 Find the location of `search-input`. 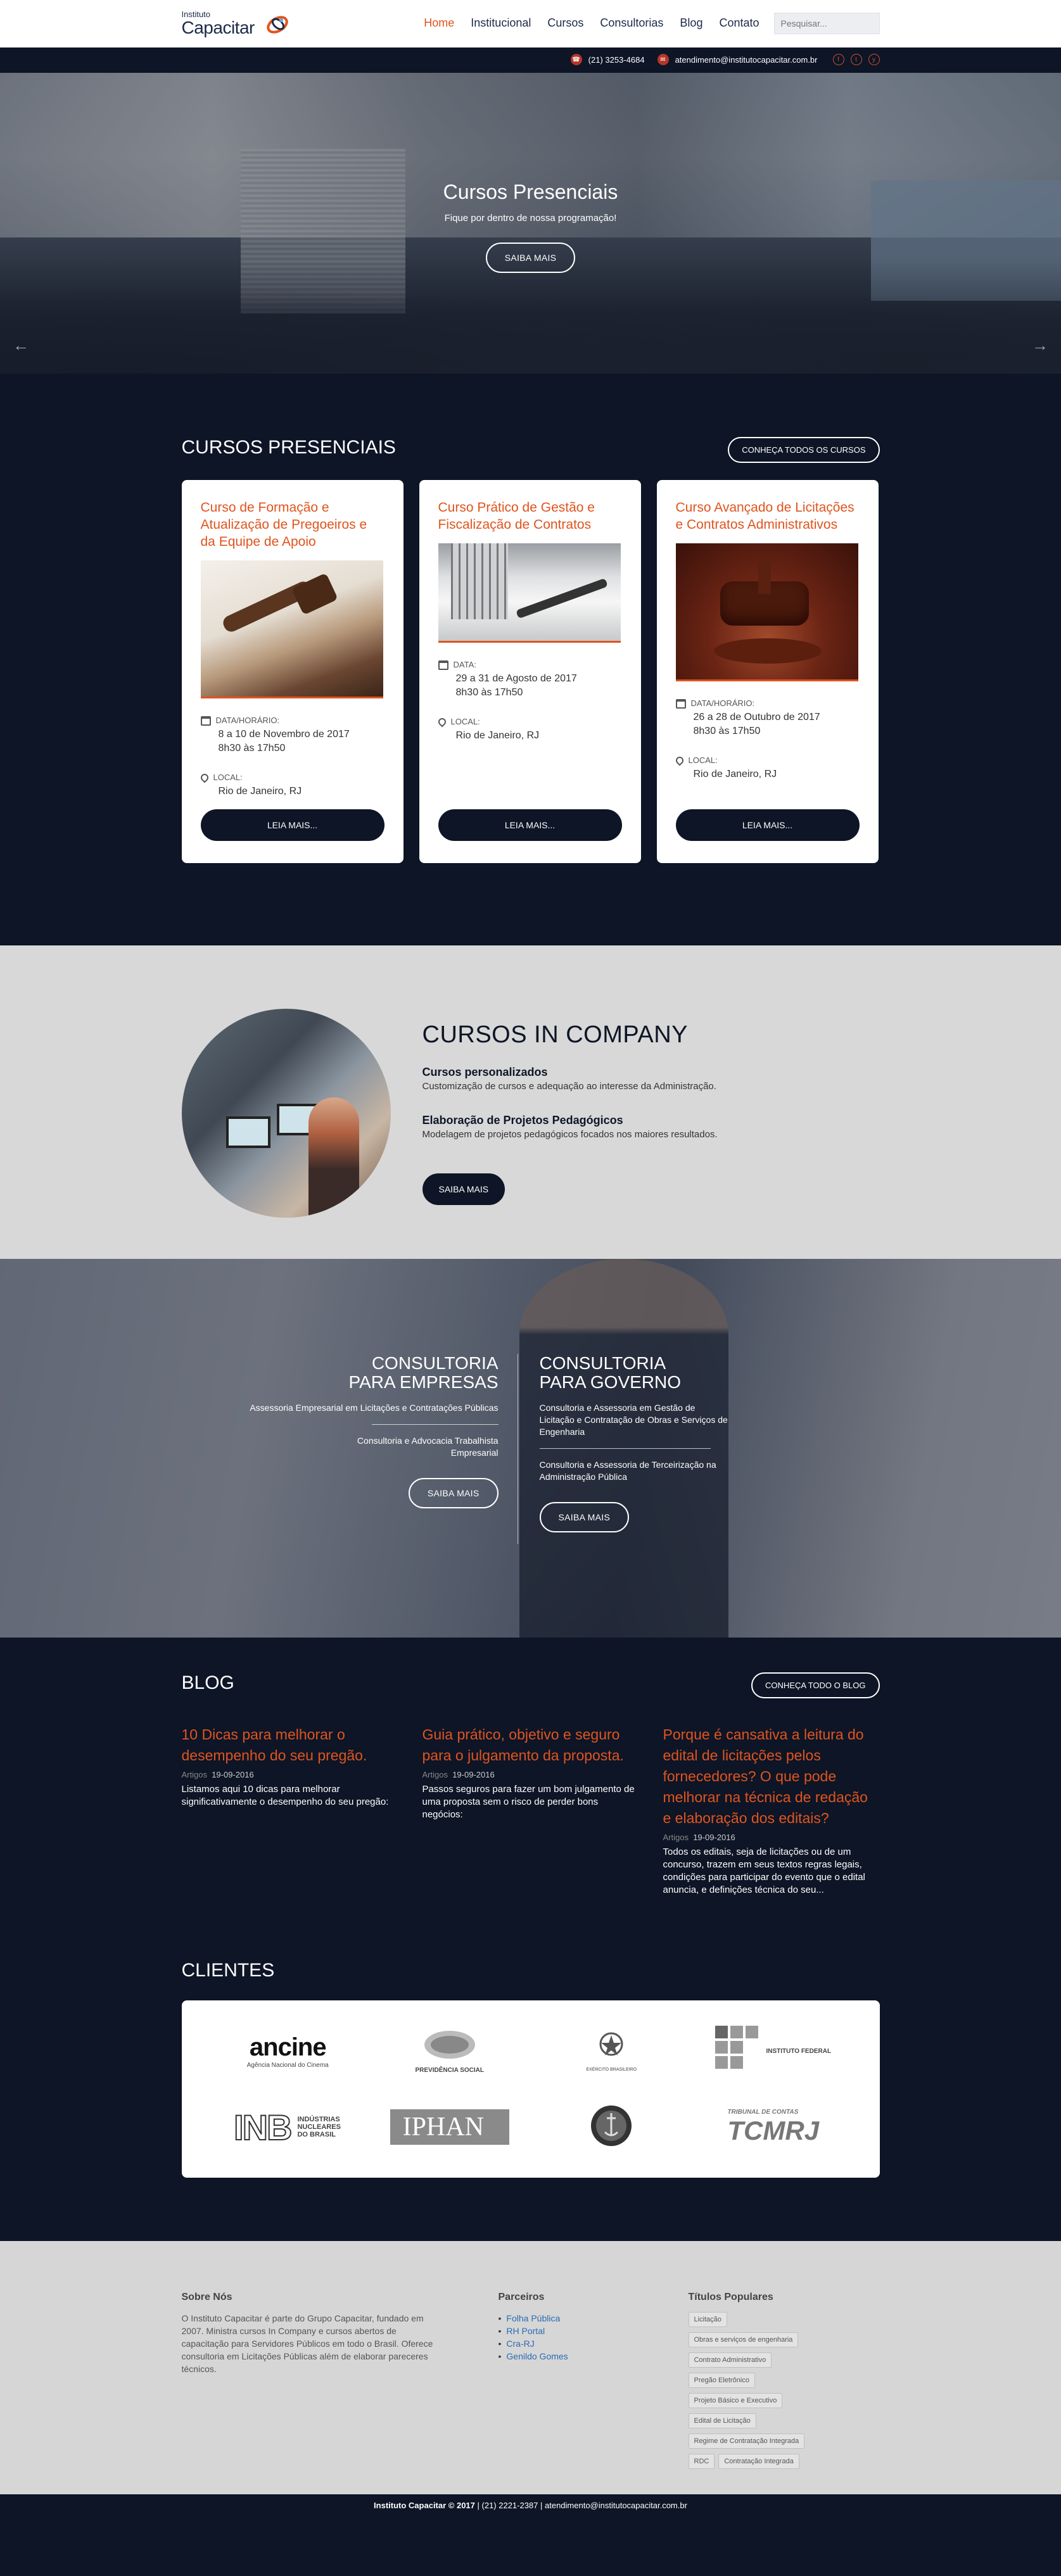

search-input is located at coordinates (826, 23).